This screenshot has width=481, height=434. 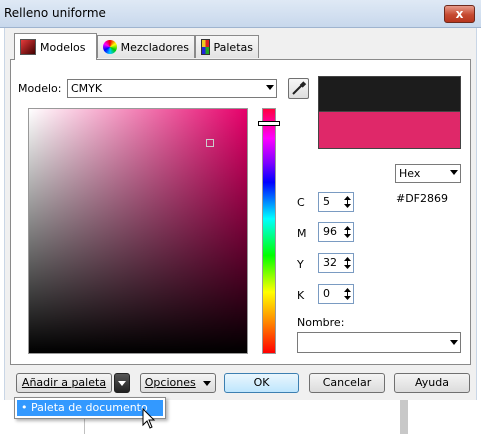 I want to click on model-select: CMYK, so click(x=172, y=88).